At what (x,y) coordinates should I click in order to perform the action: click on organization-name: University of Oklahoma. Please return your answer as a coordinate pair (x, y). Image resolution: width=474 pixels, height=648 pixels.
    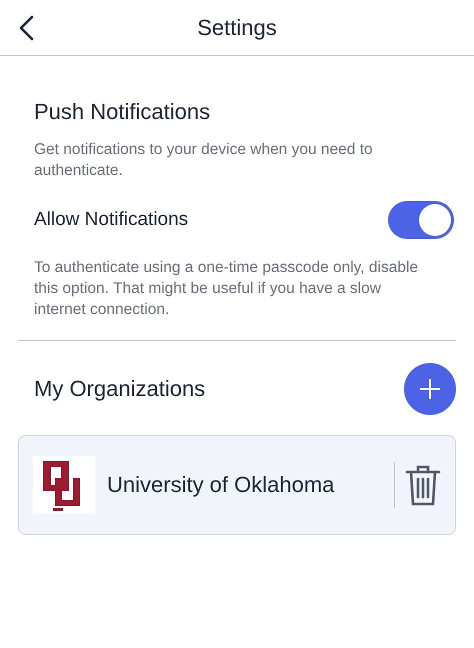
    Looking at the image, I should click on (221, 485).